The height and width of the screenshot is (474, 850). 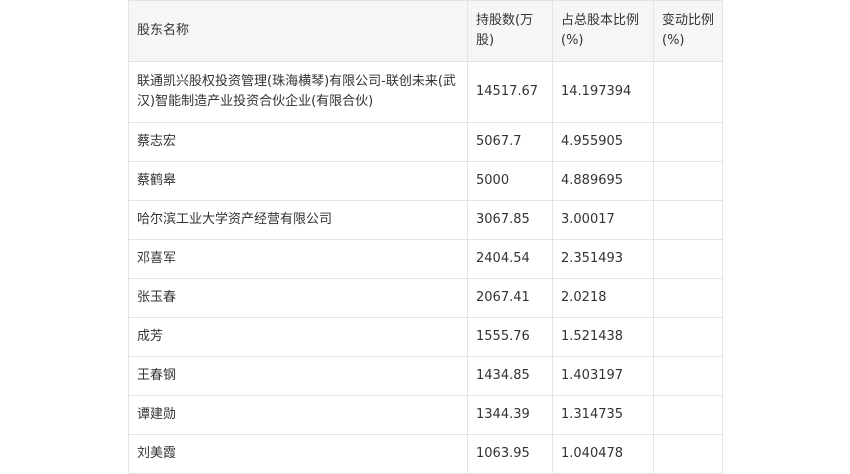 I want to click on table-row: 蔡鹤皋 5000 4.889695, so click(x=425, y=181).